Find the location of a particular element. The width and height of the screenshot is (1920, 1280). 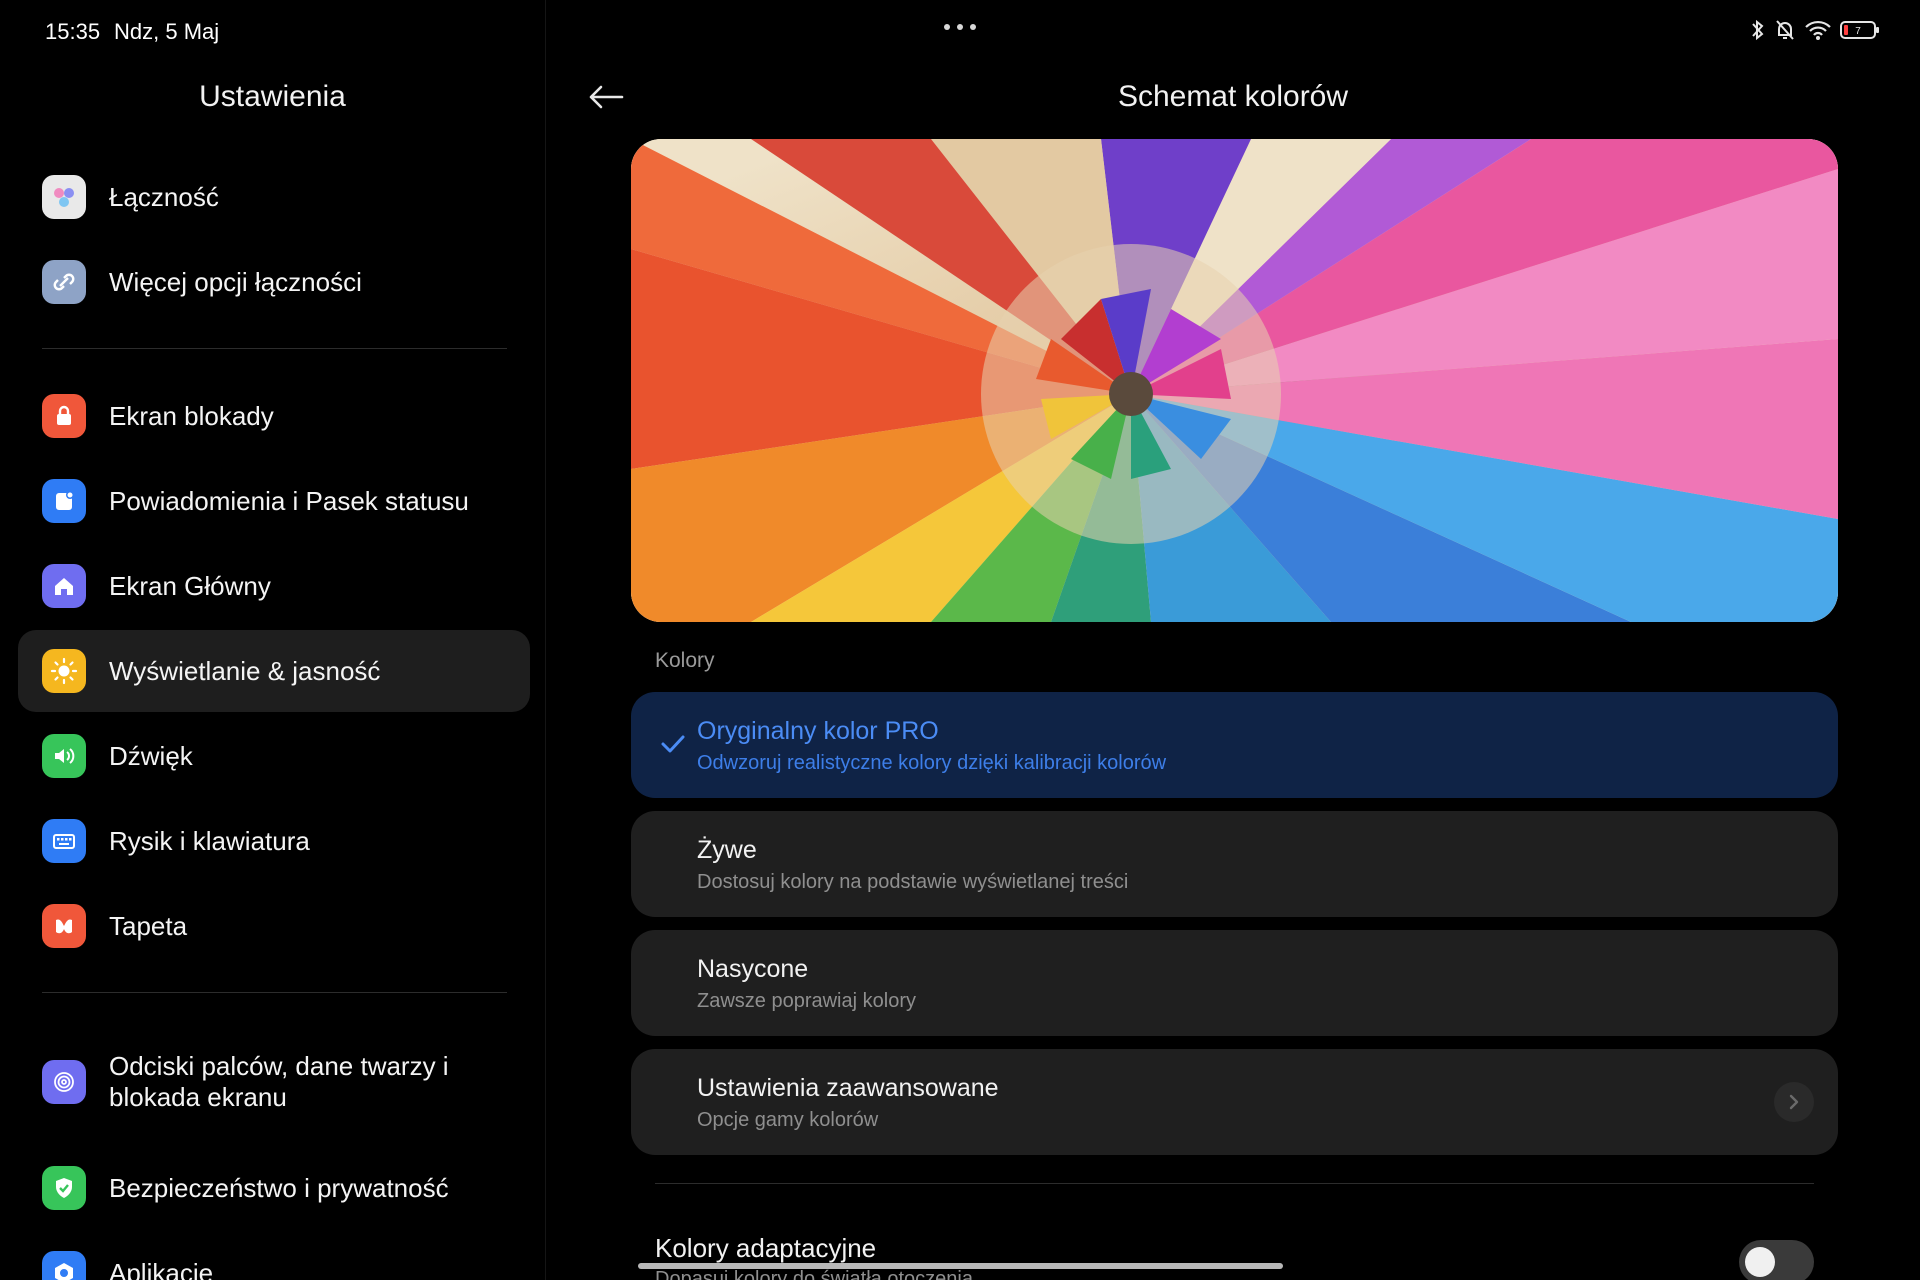

battery-icon: 7 is located at coordinates (1859, 30).